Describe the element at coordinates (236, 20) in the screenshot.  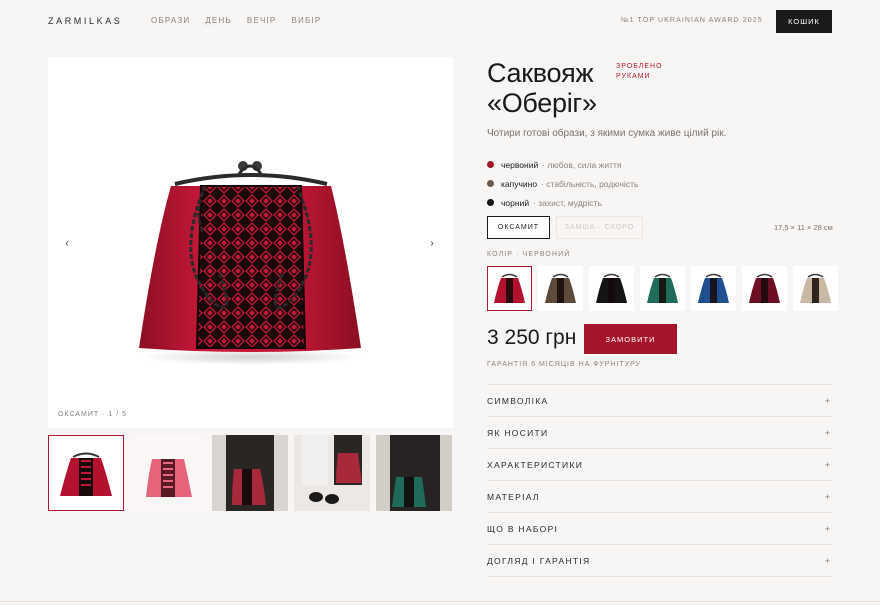
I see `main-nav: ОБРАЗИ ДЕНЬ ВЕЧІР ВИБІР` at that location.